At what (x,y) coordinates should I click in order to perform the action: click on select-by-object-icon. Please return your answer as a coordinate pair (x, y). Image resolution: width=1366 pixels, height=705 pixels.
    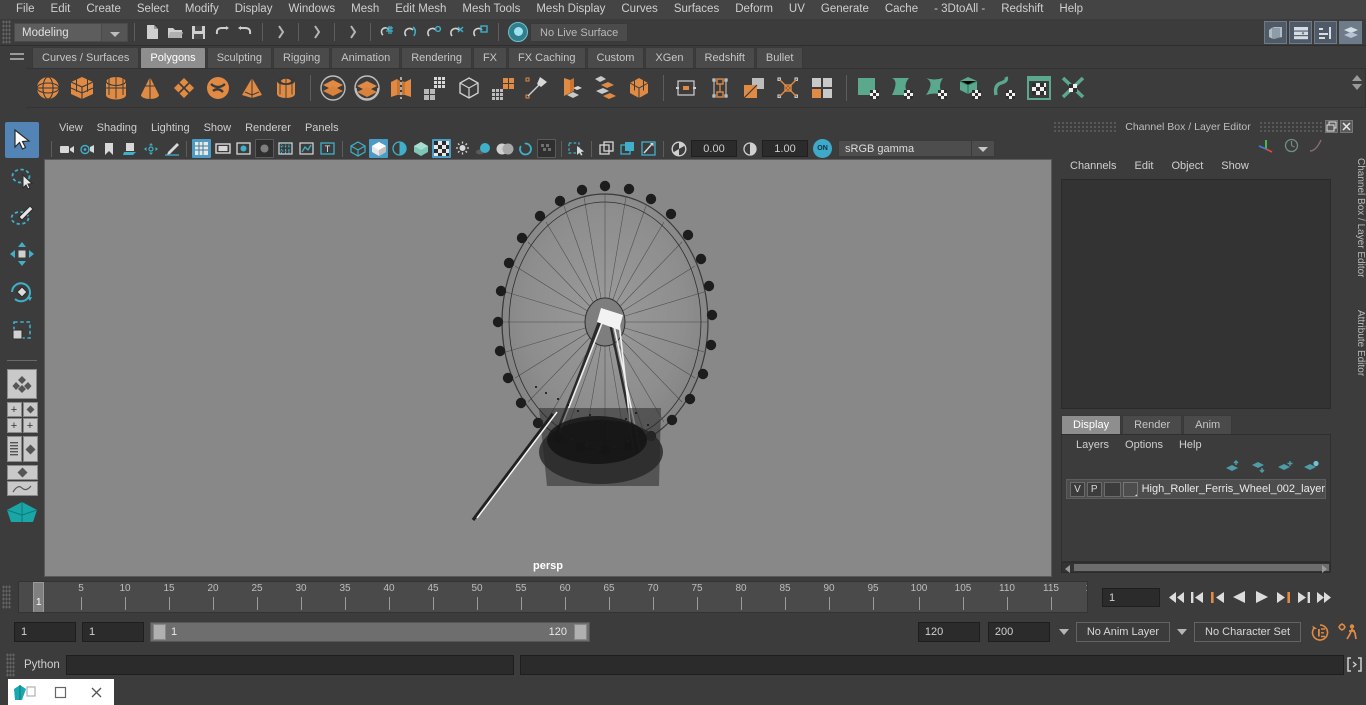
    Looking at the image, I should click on (316, 32).